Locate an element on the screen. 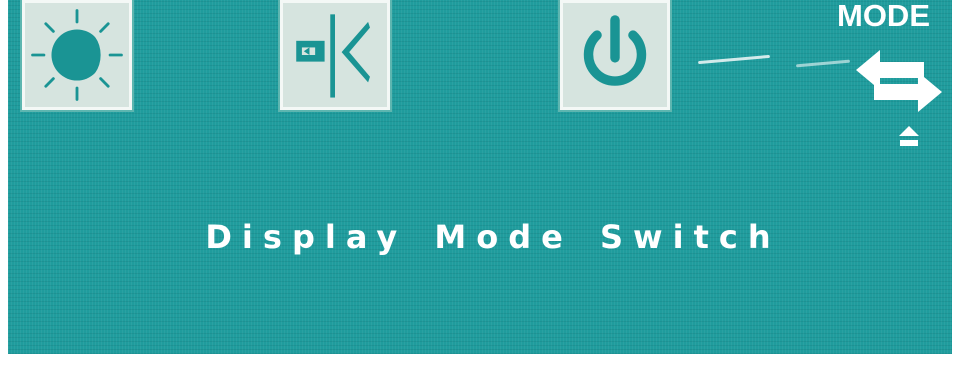 This screenshot has height=365, width=967. up-arrow-icon is located at coordinates (909, 136).